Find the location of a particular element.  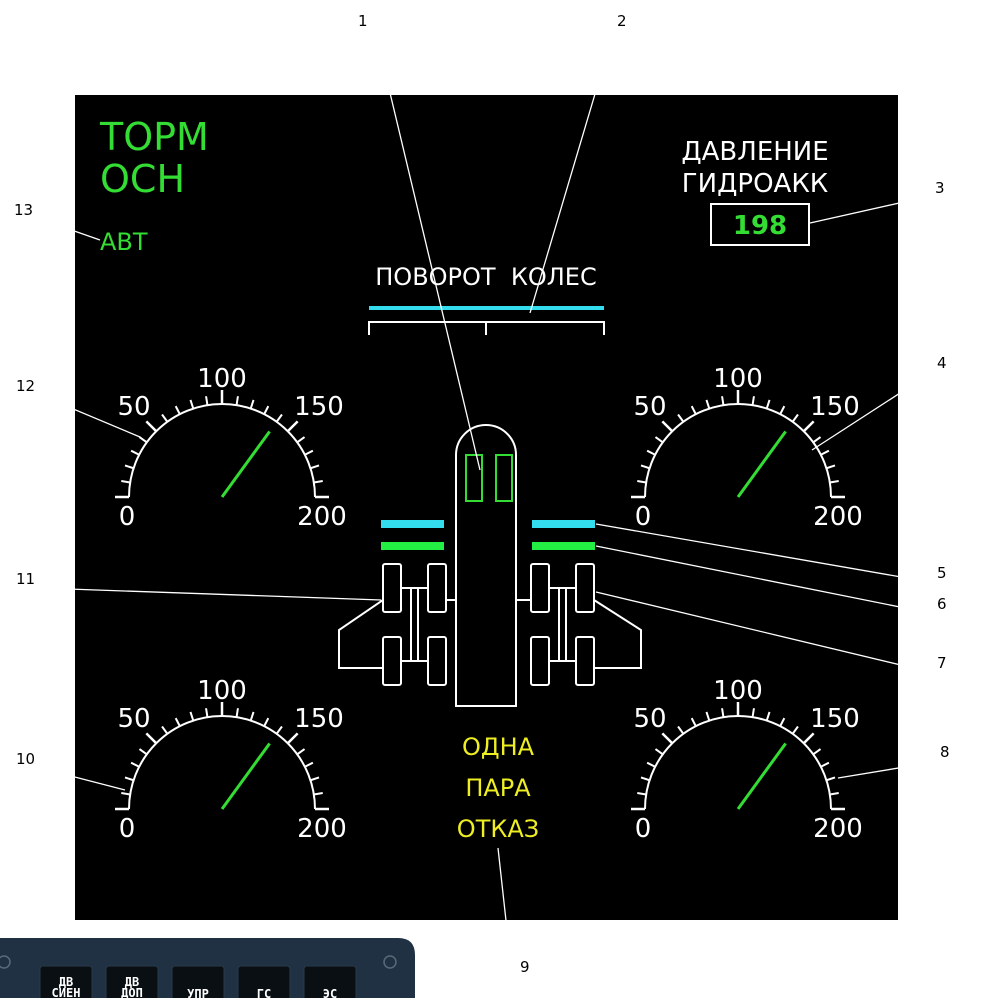

right-green-status-bar is located at coordinates (563, 546).